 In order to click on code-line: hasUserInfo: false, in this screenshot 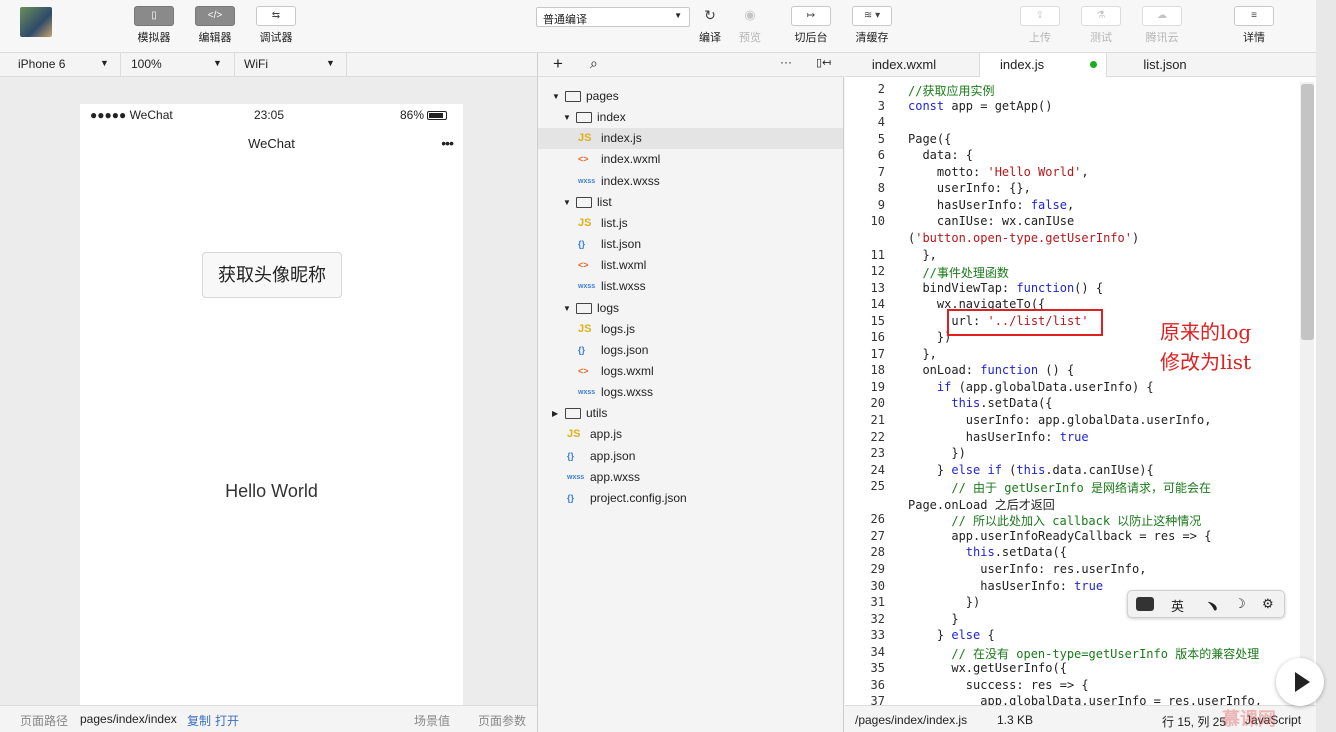, I will do `click(991, 205)`.